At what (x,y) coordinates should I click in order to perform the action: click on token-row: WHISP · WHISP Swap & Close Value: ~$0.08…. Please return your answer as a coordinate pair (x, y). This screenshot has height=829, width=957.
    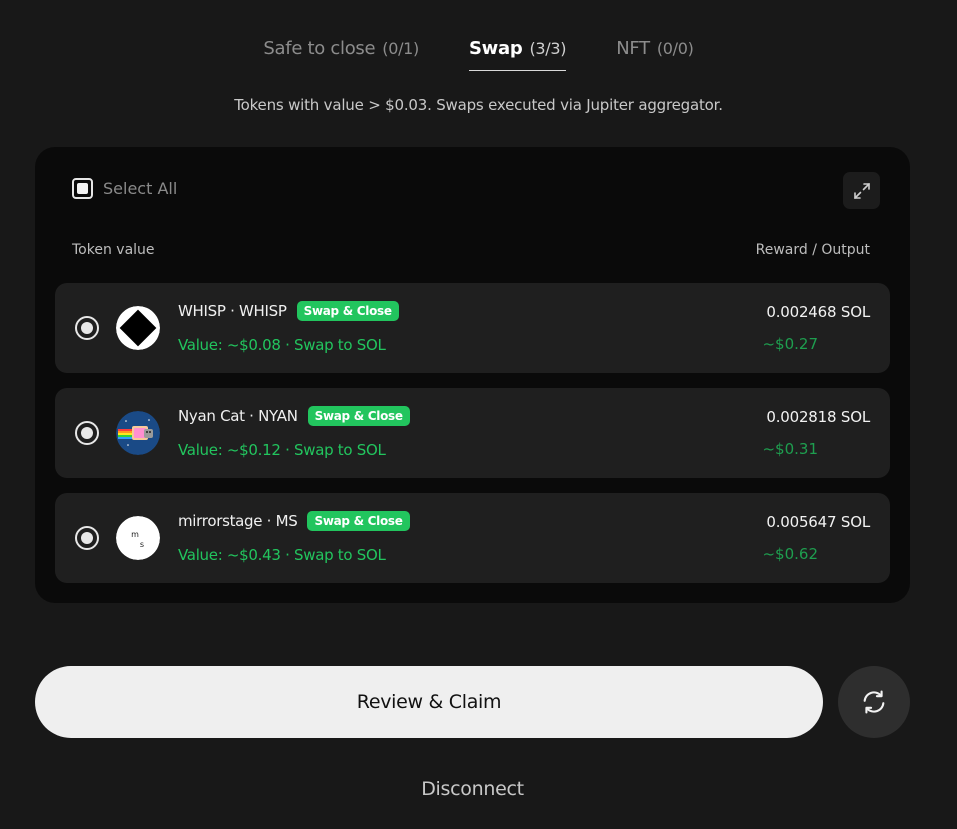
    Looking at the image, I should click on (472, 328).